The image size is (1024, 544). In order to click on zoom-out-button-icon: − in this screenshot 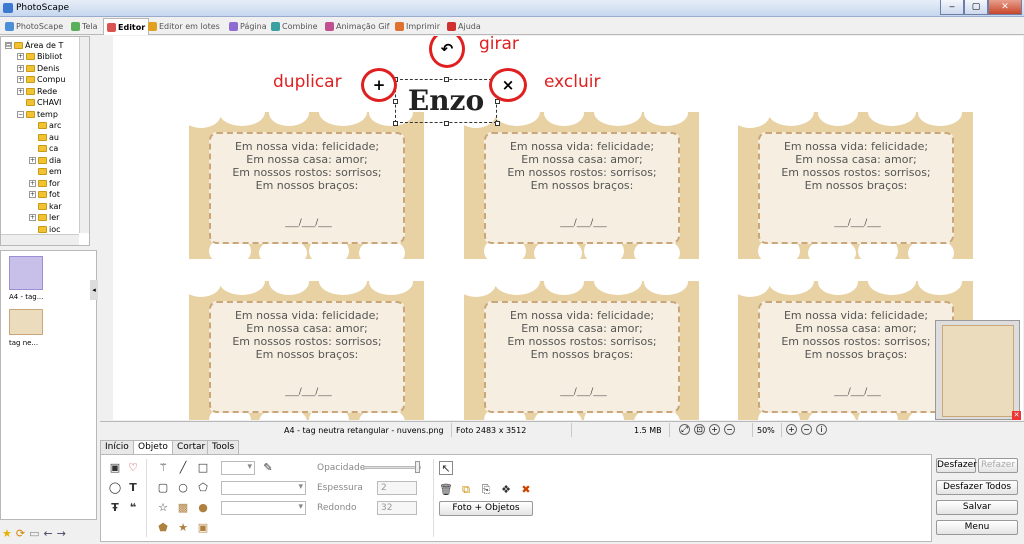, I will do `click(806, 429)`.